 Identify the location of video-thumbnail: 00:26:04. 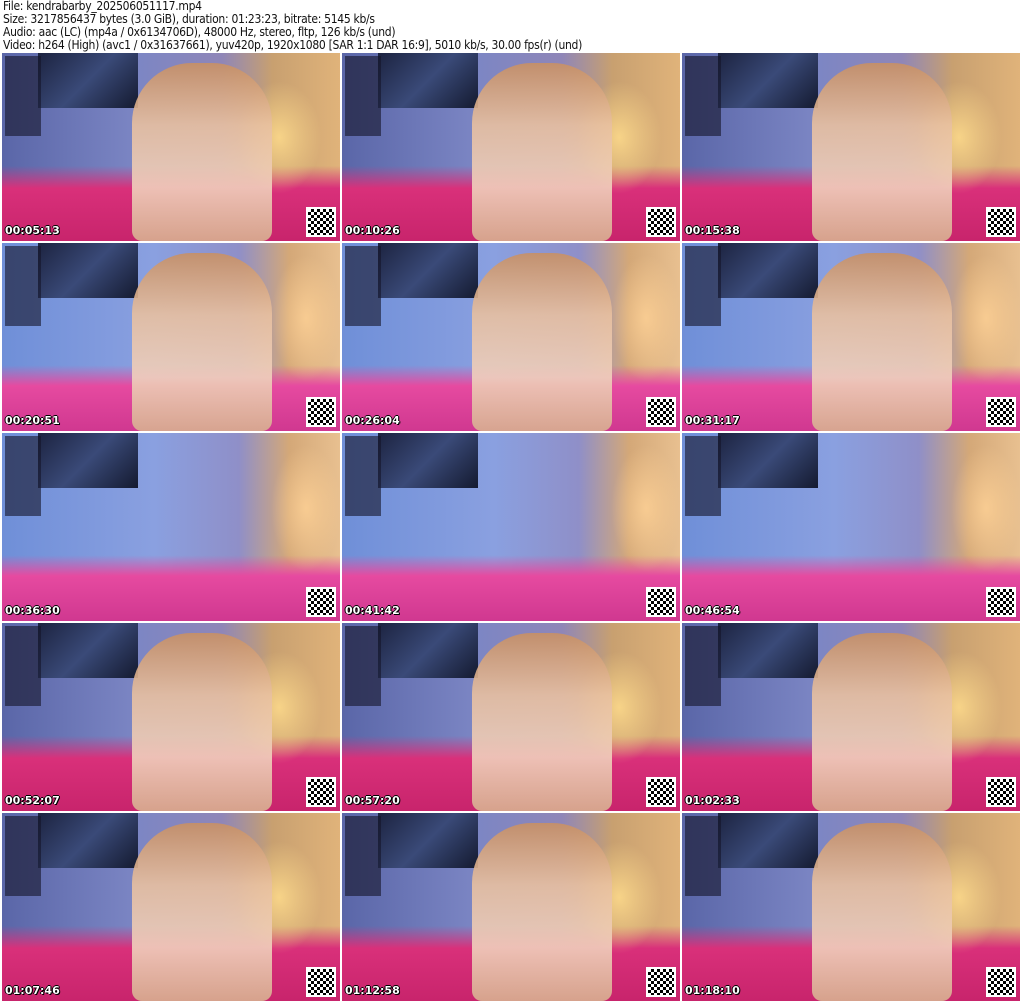
(511, 337).